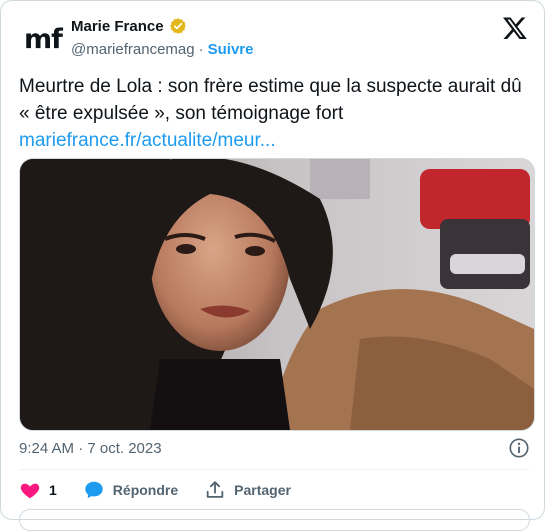  What do you see at coordinates (53, 490) in the screenshot?
I see `like-count: 1` at bounding box center [53, 490].